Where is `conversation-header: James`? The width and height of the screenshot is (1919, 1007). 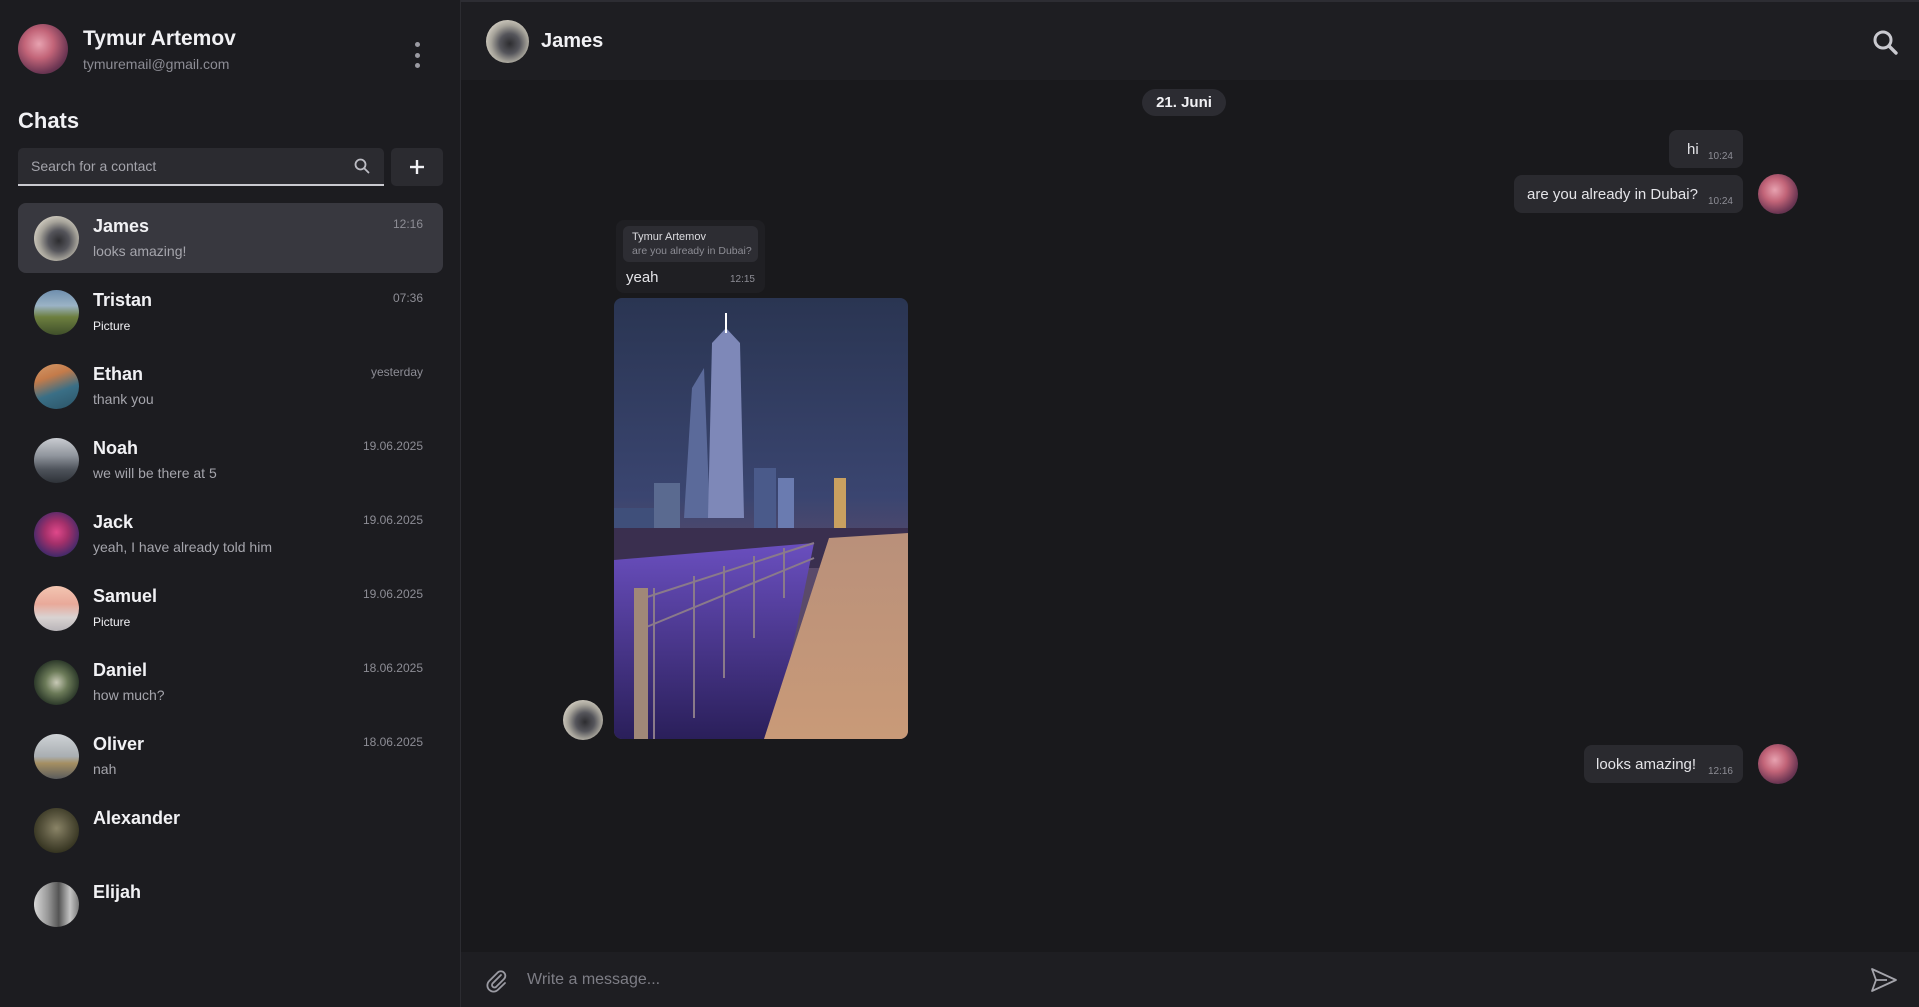
conversation-header: James is located at coordinates (1190, 40).